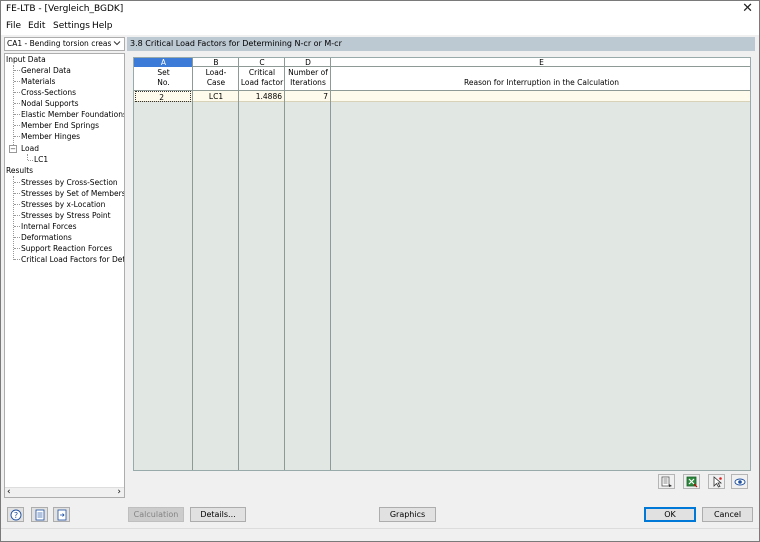  I want to click on tree-item-deformations: Deformations, so click(46, 238).